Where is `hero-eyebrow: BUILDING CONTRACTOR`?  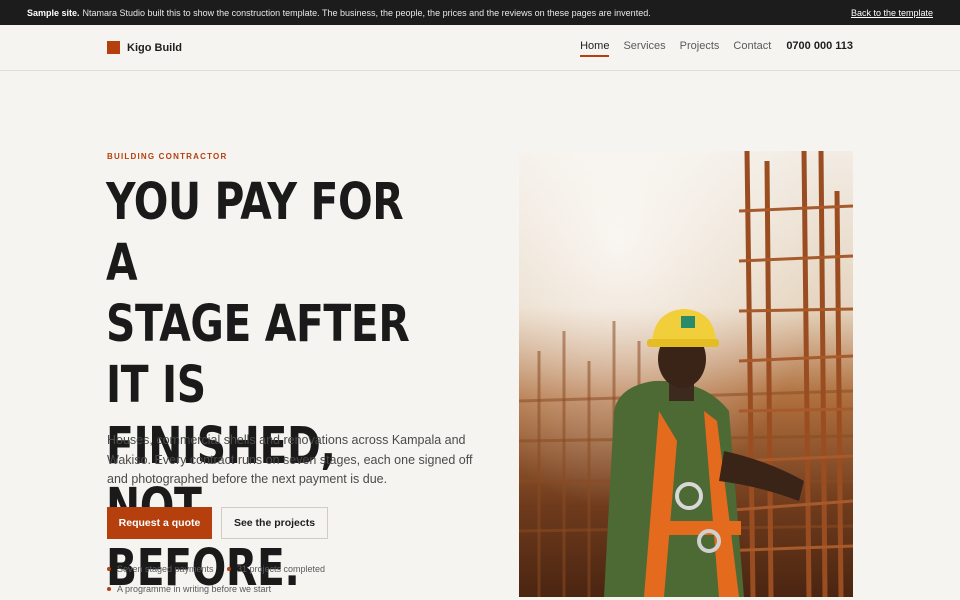
hero-eyebrow: BUILDING CONTRACTOR is located at coordinates (167, 156).